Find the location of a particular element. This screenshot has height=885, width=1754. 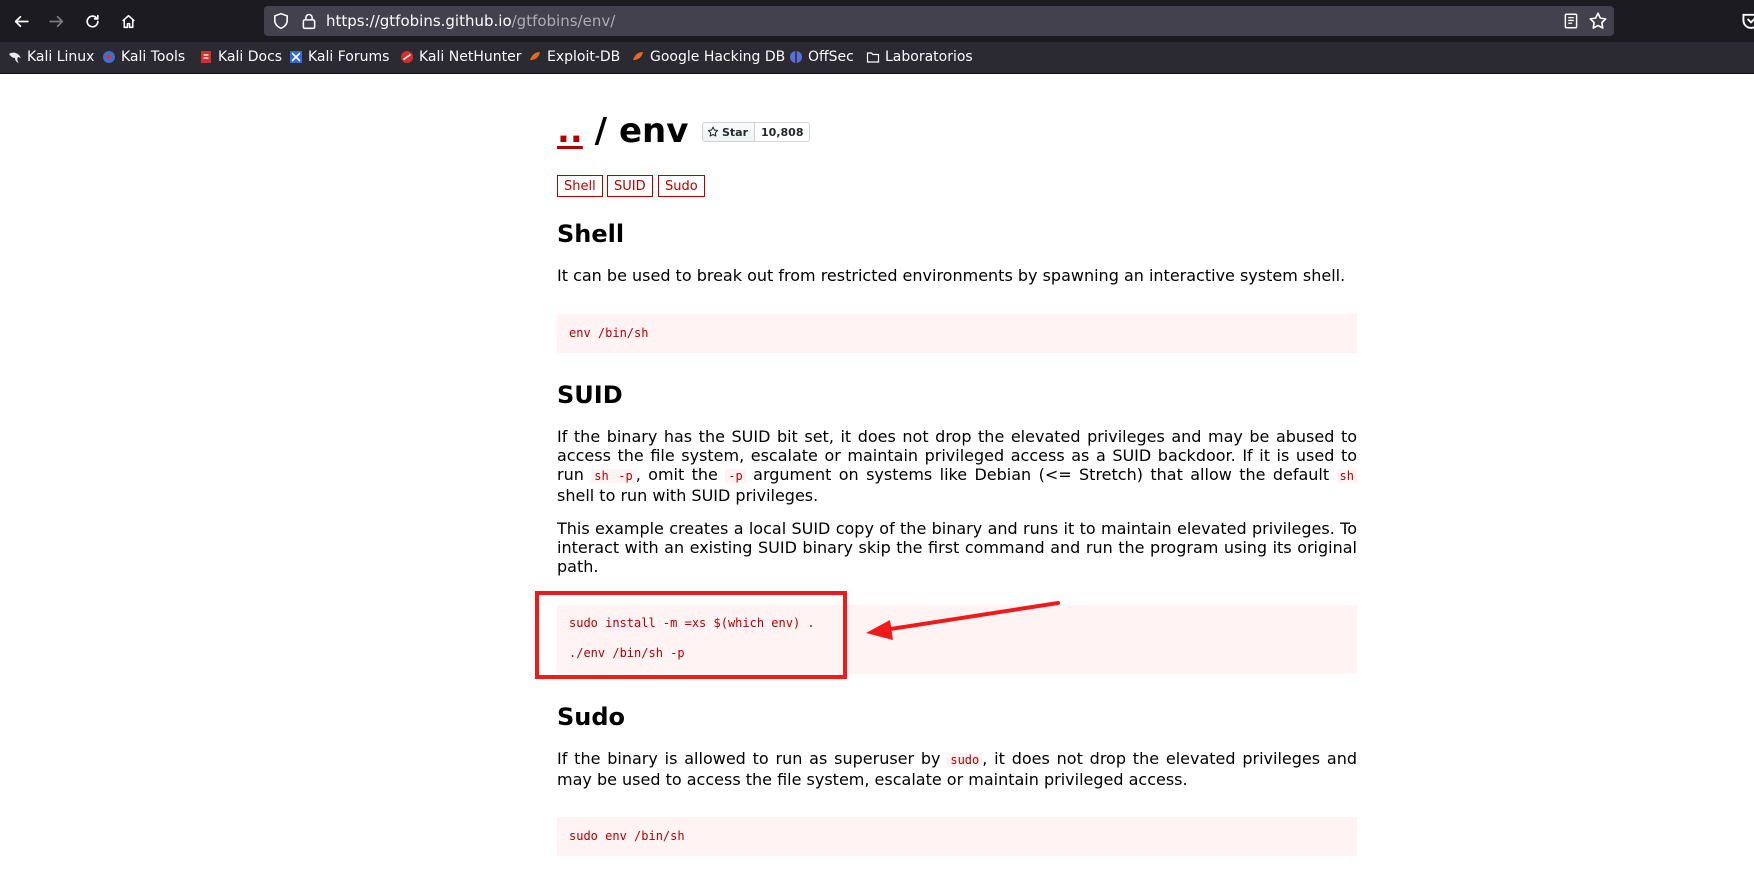

ghdb-icon is located at coordinates (638, 56).